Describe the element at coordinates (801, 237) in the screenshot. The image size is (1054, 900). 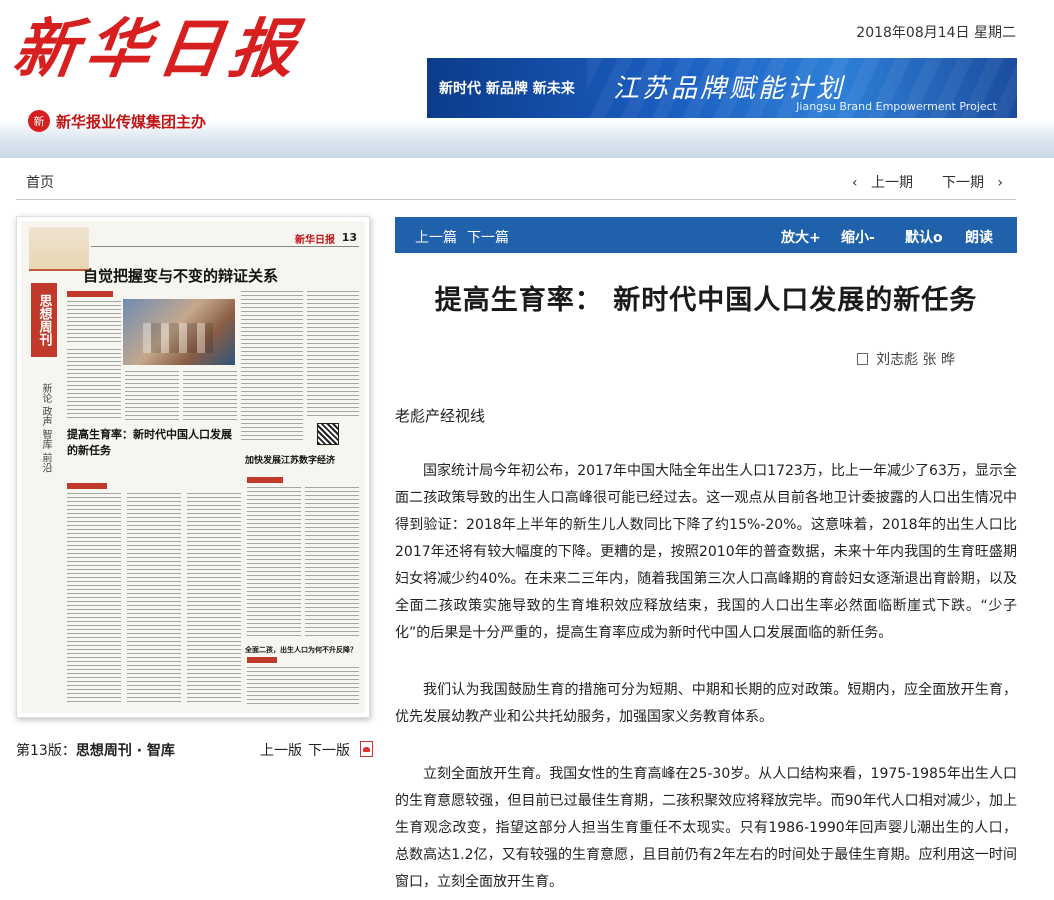
I see `zoom-in-button: 放大+` at that location.